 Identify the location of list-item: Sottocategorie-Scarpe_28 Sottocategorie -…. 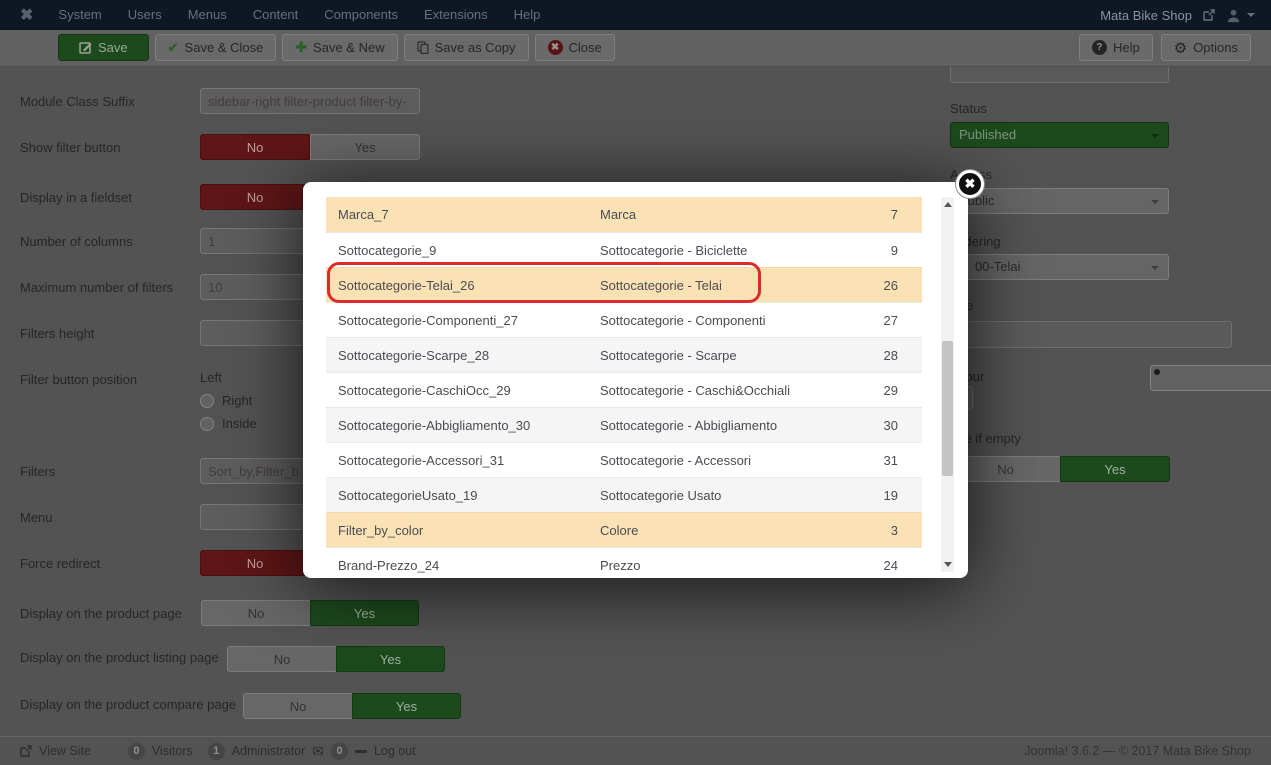
(624, 354).